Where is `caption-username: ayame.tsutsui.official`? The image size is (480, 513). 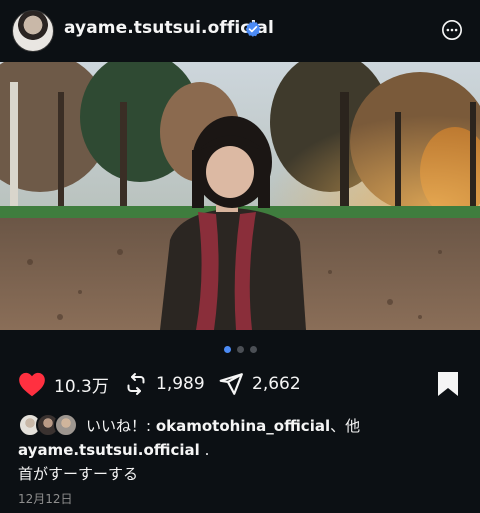
caption-username: ayame.tsutsui.official is located at coordinates (109, 450).